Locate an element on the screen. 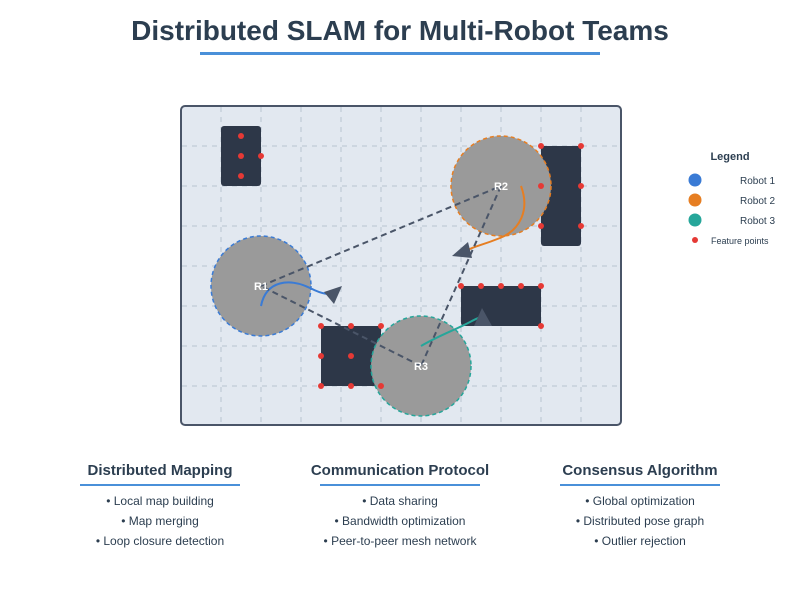 Image resolution: width=800 pixels, height=600 pixels. section-title: Distributed Mapping is located at coordinates (160, 470).